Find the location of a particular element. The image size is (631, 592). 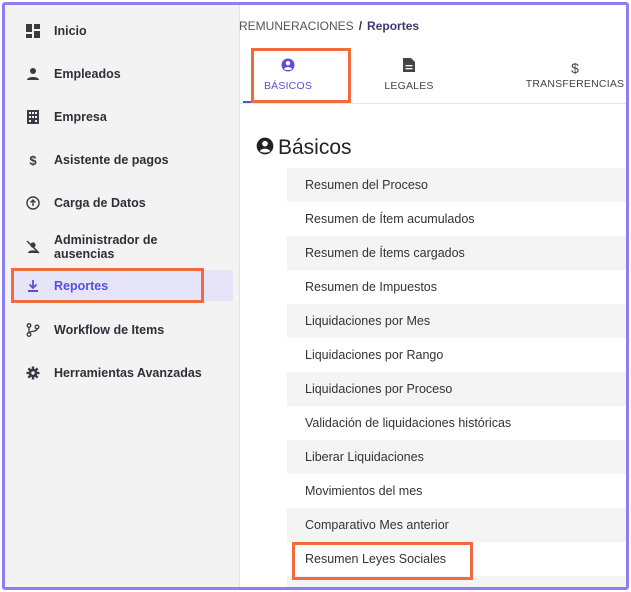

list-item: Liquidaciones por Proceso is located at coordinates (456, 389).